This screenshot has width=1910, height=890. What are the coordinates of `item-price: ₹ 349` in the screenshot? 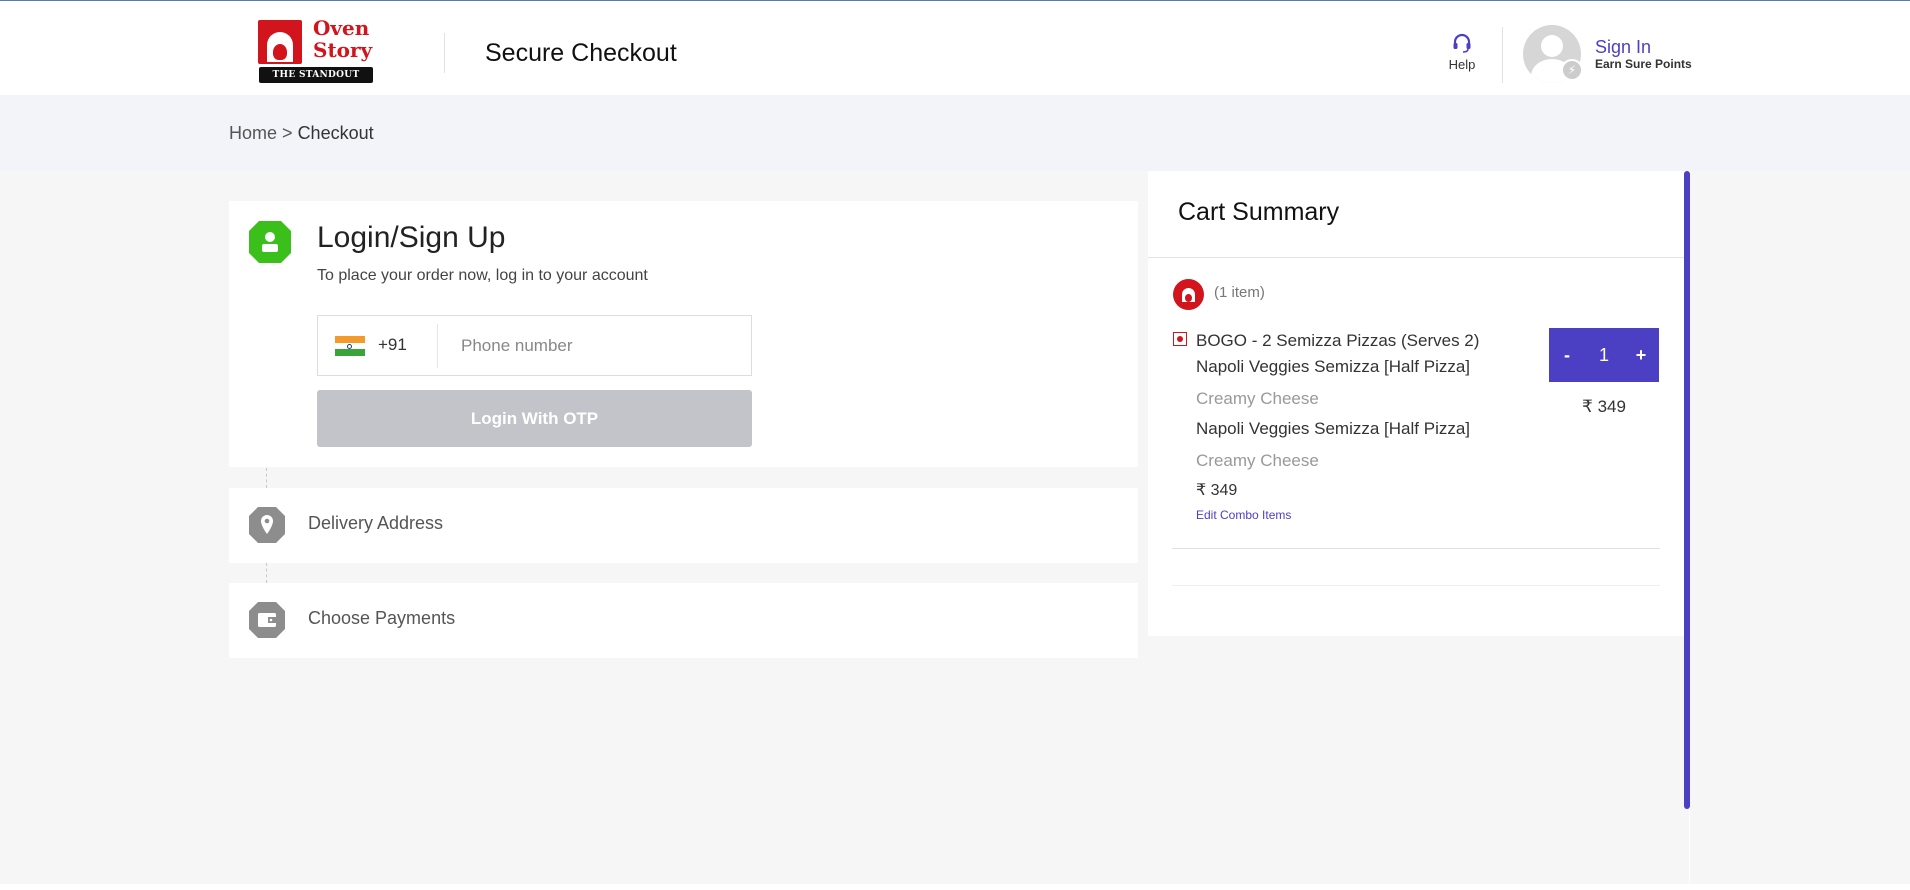 It's located at (1604, 406).